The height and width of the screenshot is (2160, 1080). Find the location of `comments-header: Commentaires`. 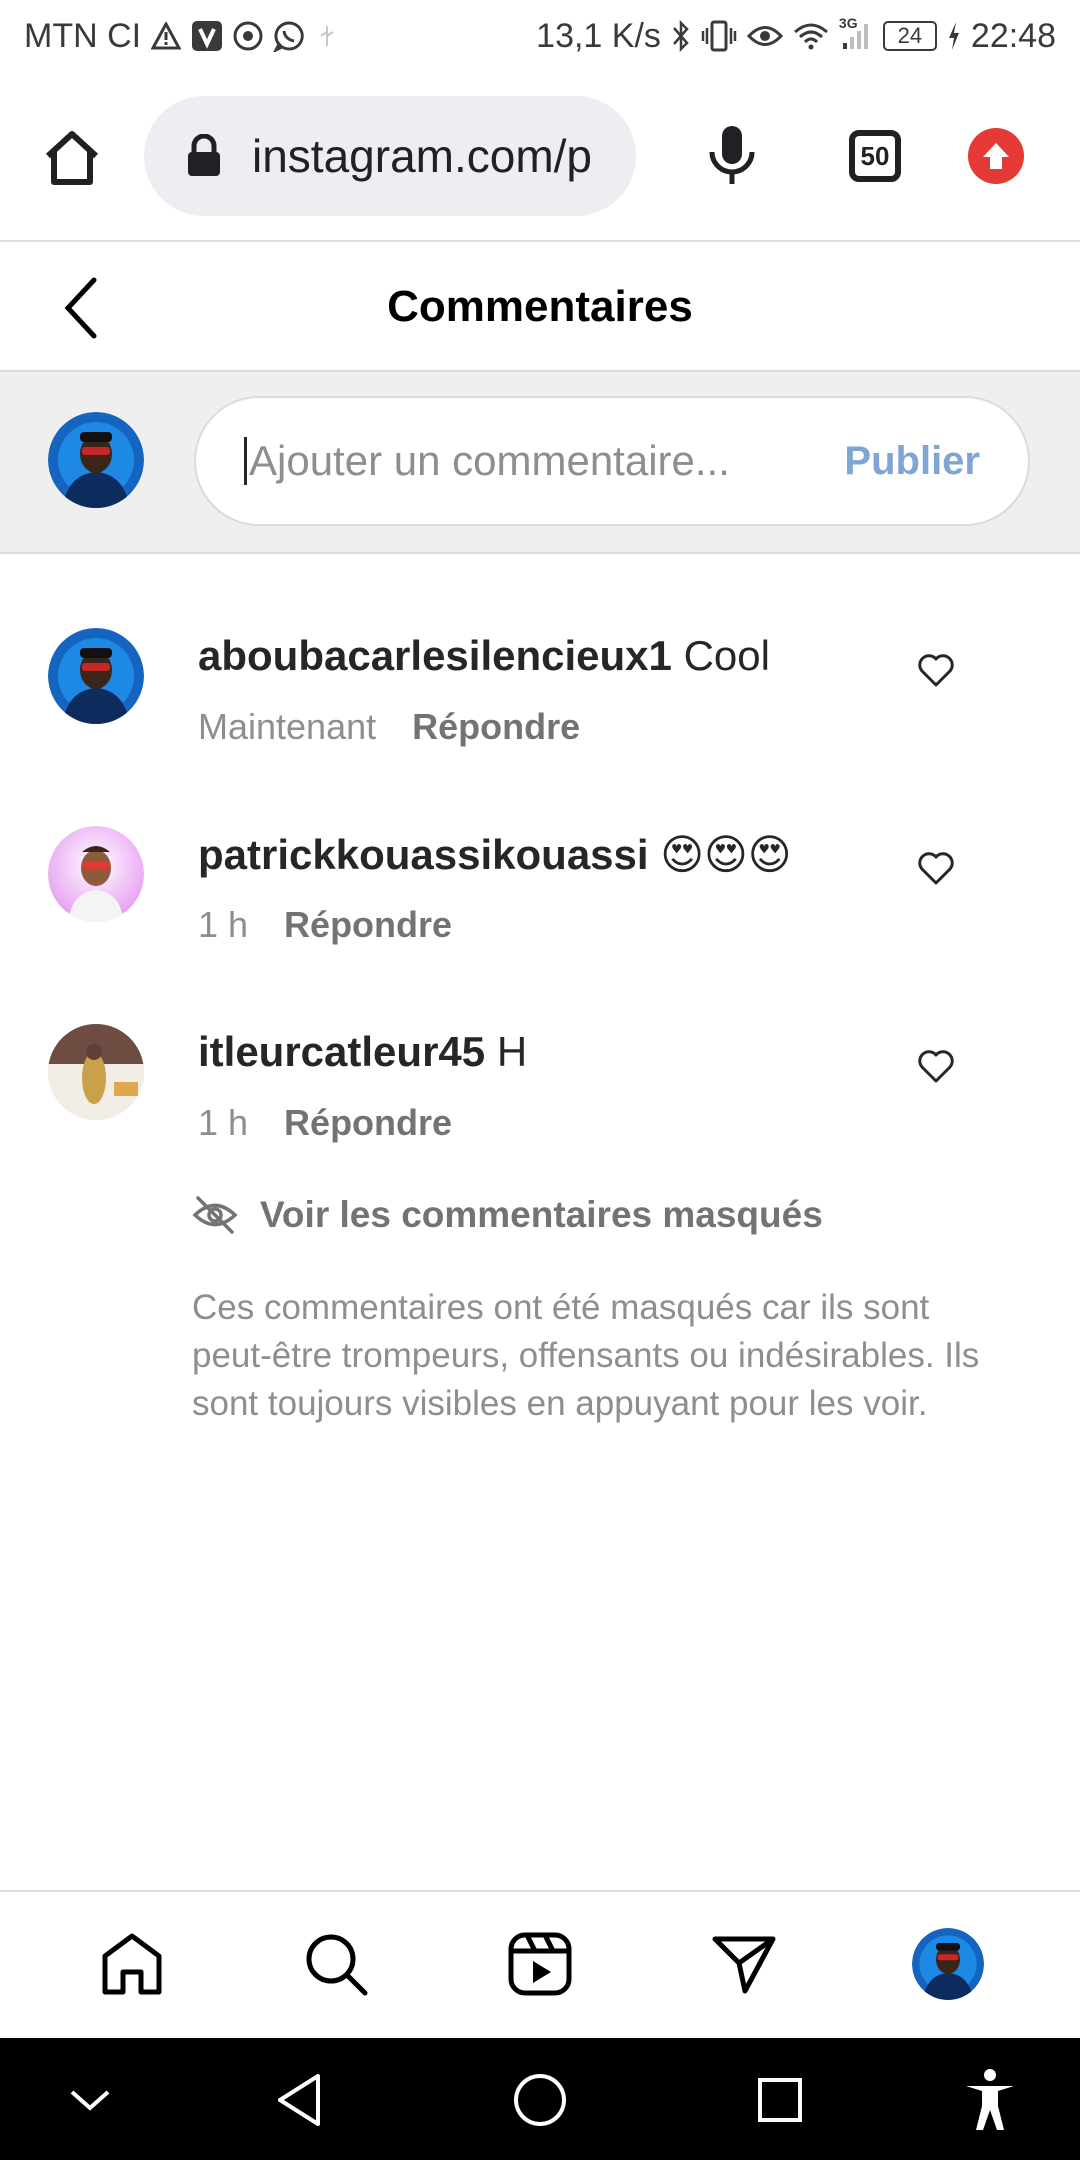

comments-header: Commentaires is located at coordinates (540, 308).